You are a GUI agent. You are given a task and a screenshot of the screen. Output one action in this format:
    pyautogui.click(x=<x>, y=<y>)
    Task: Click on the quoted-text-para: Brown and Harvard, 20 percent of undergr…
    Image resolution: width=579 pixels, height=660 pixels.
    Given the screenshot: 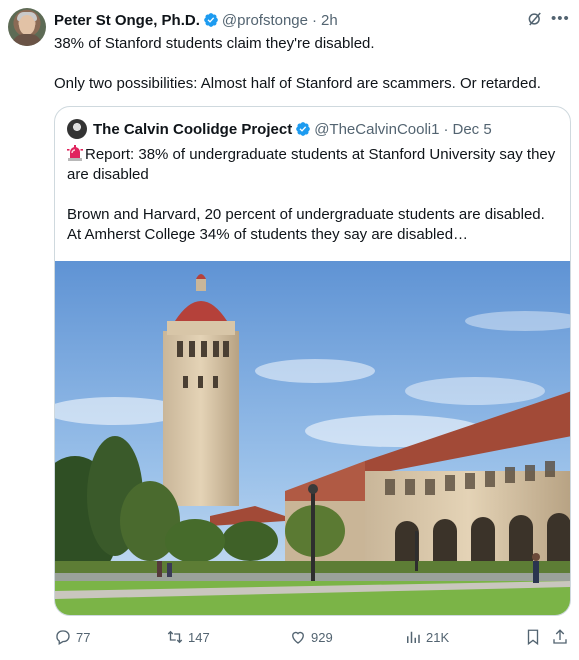 What is the action you would take?
    pyautogui.click(x=306, y=224)
    